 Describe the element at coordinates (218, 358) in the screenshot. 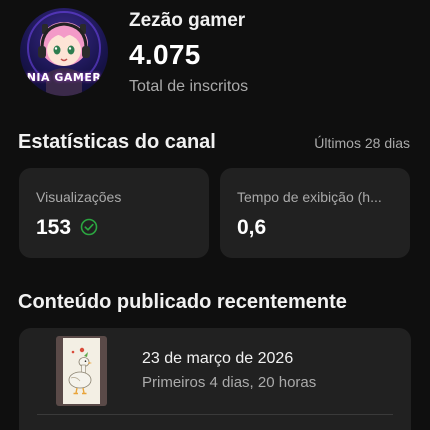

I see `content-publish-date: 23 de março de 2026` at that location.